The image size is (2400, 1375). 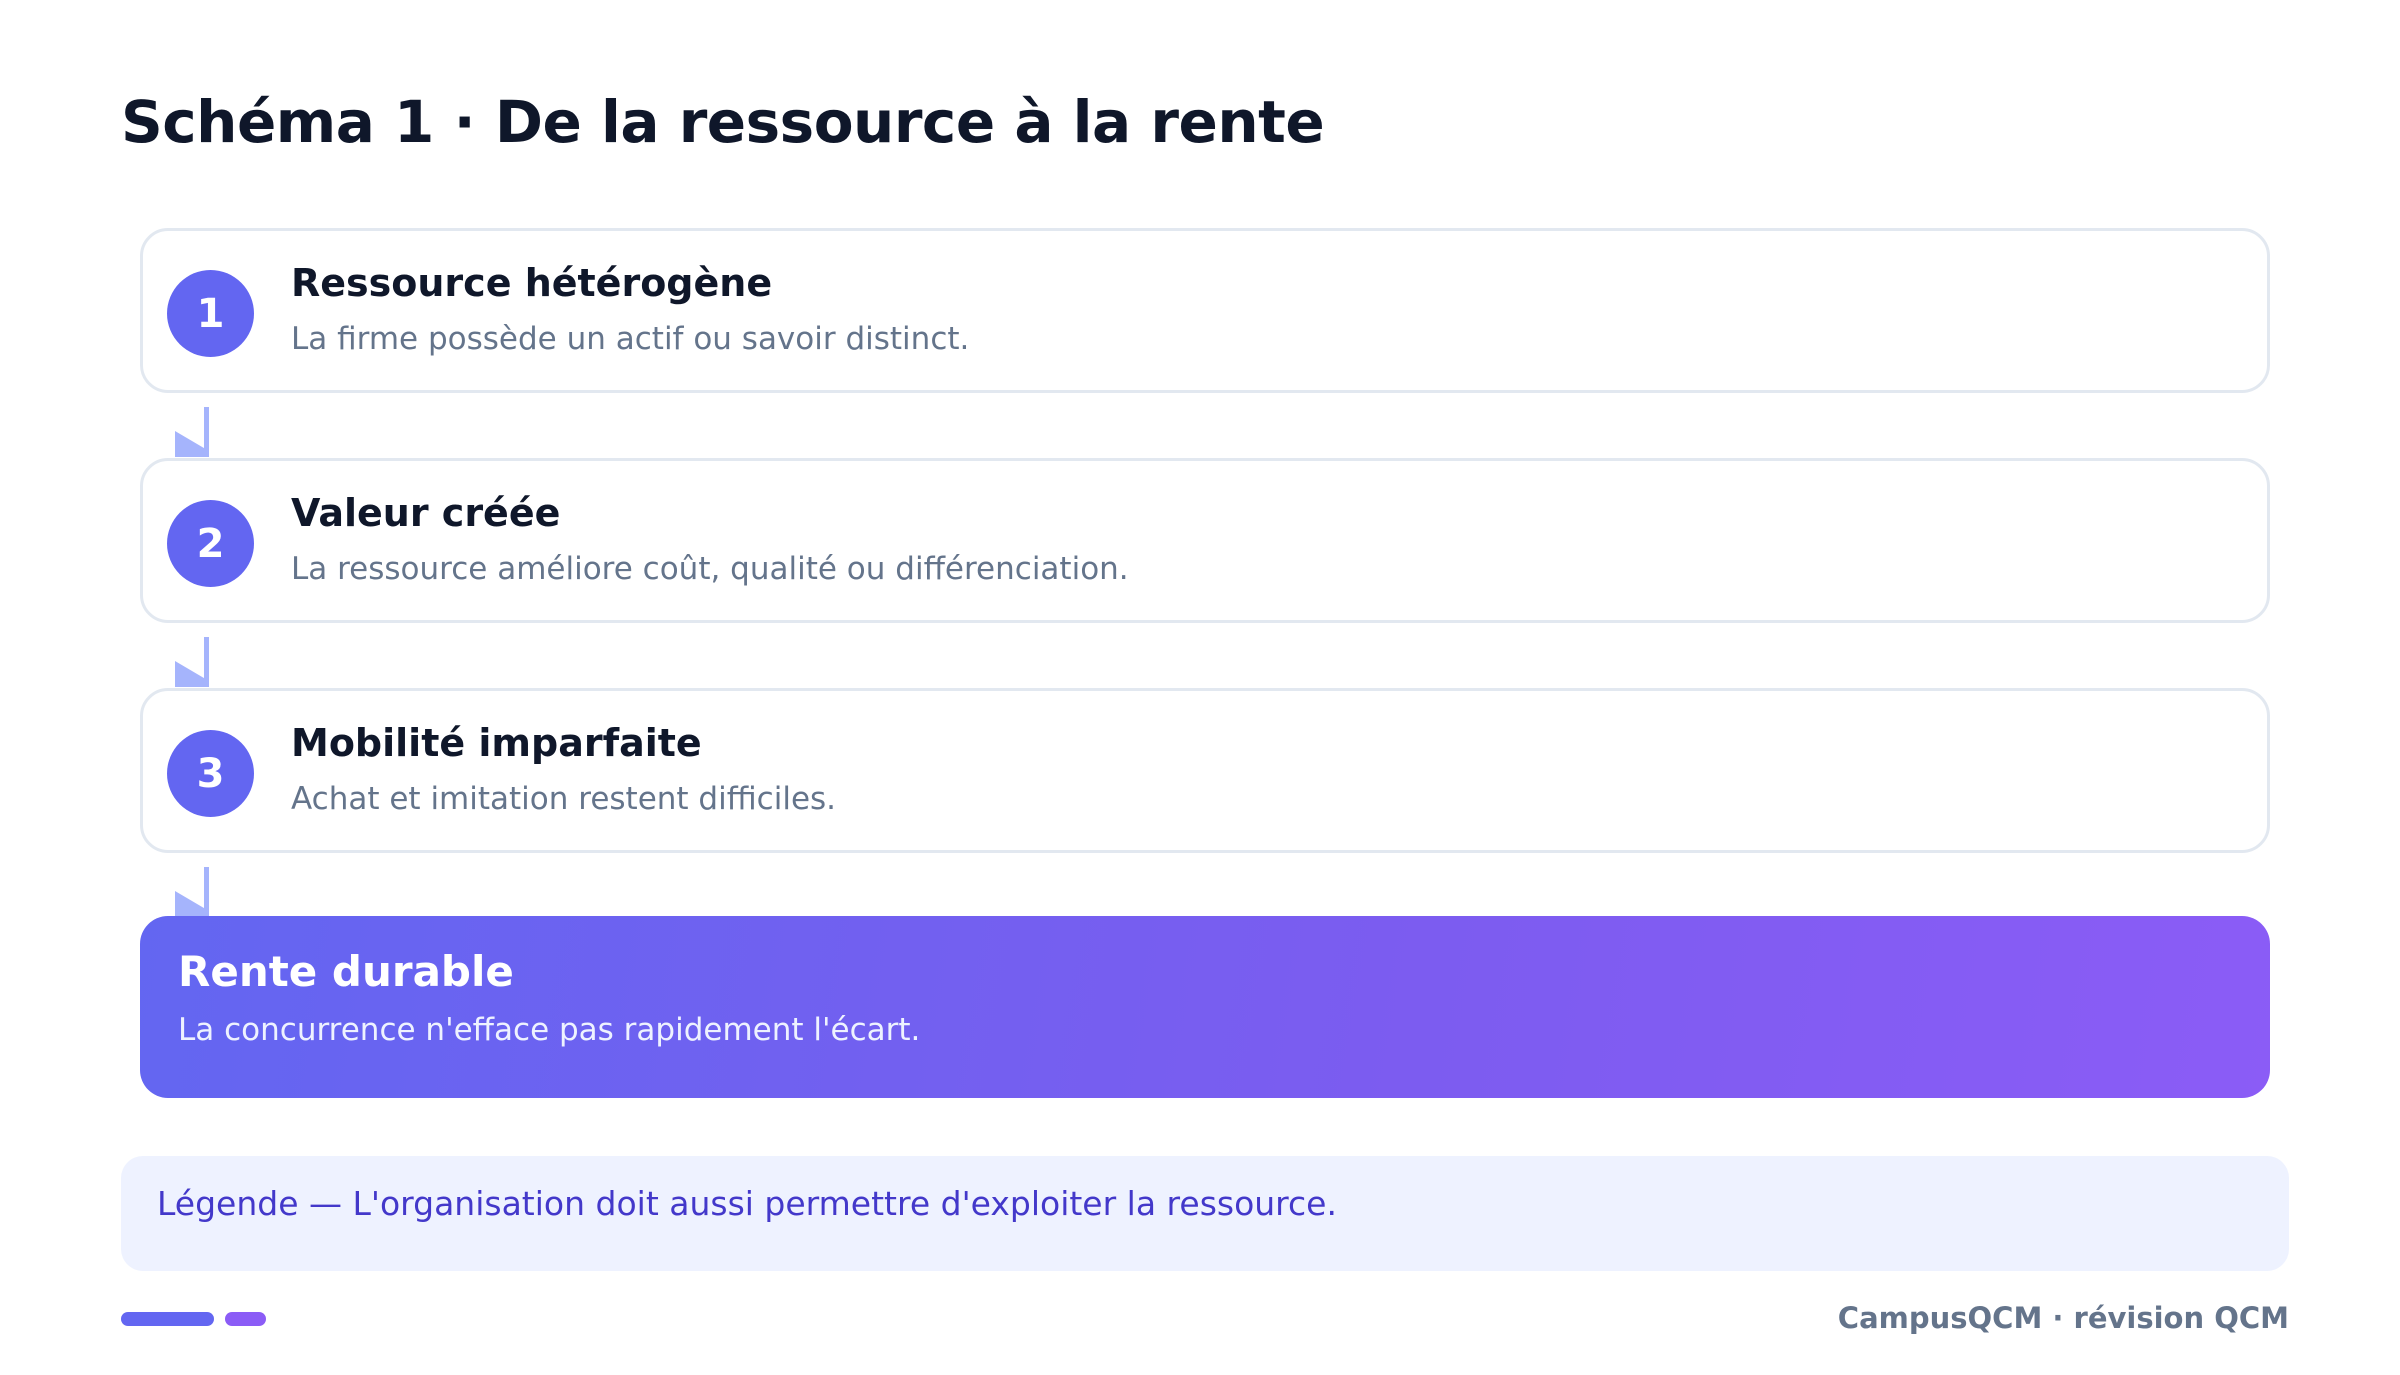 What do you see at coordinates (210, 543) in the screenshot?
I see `step-number-badge: 2` at bounding box center [210, 543].